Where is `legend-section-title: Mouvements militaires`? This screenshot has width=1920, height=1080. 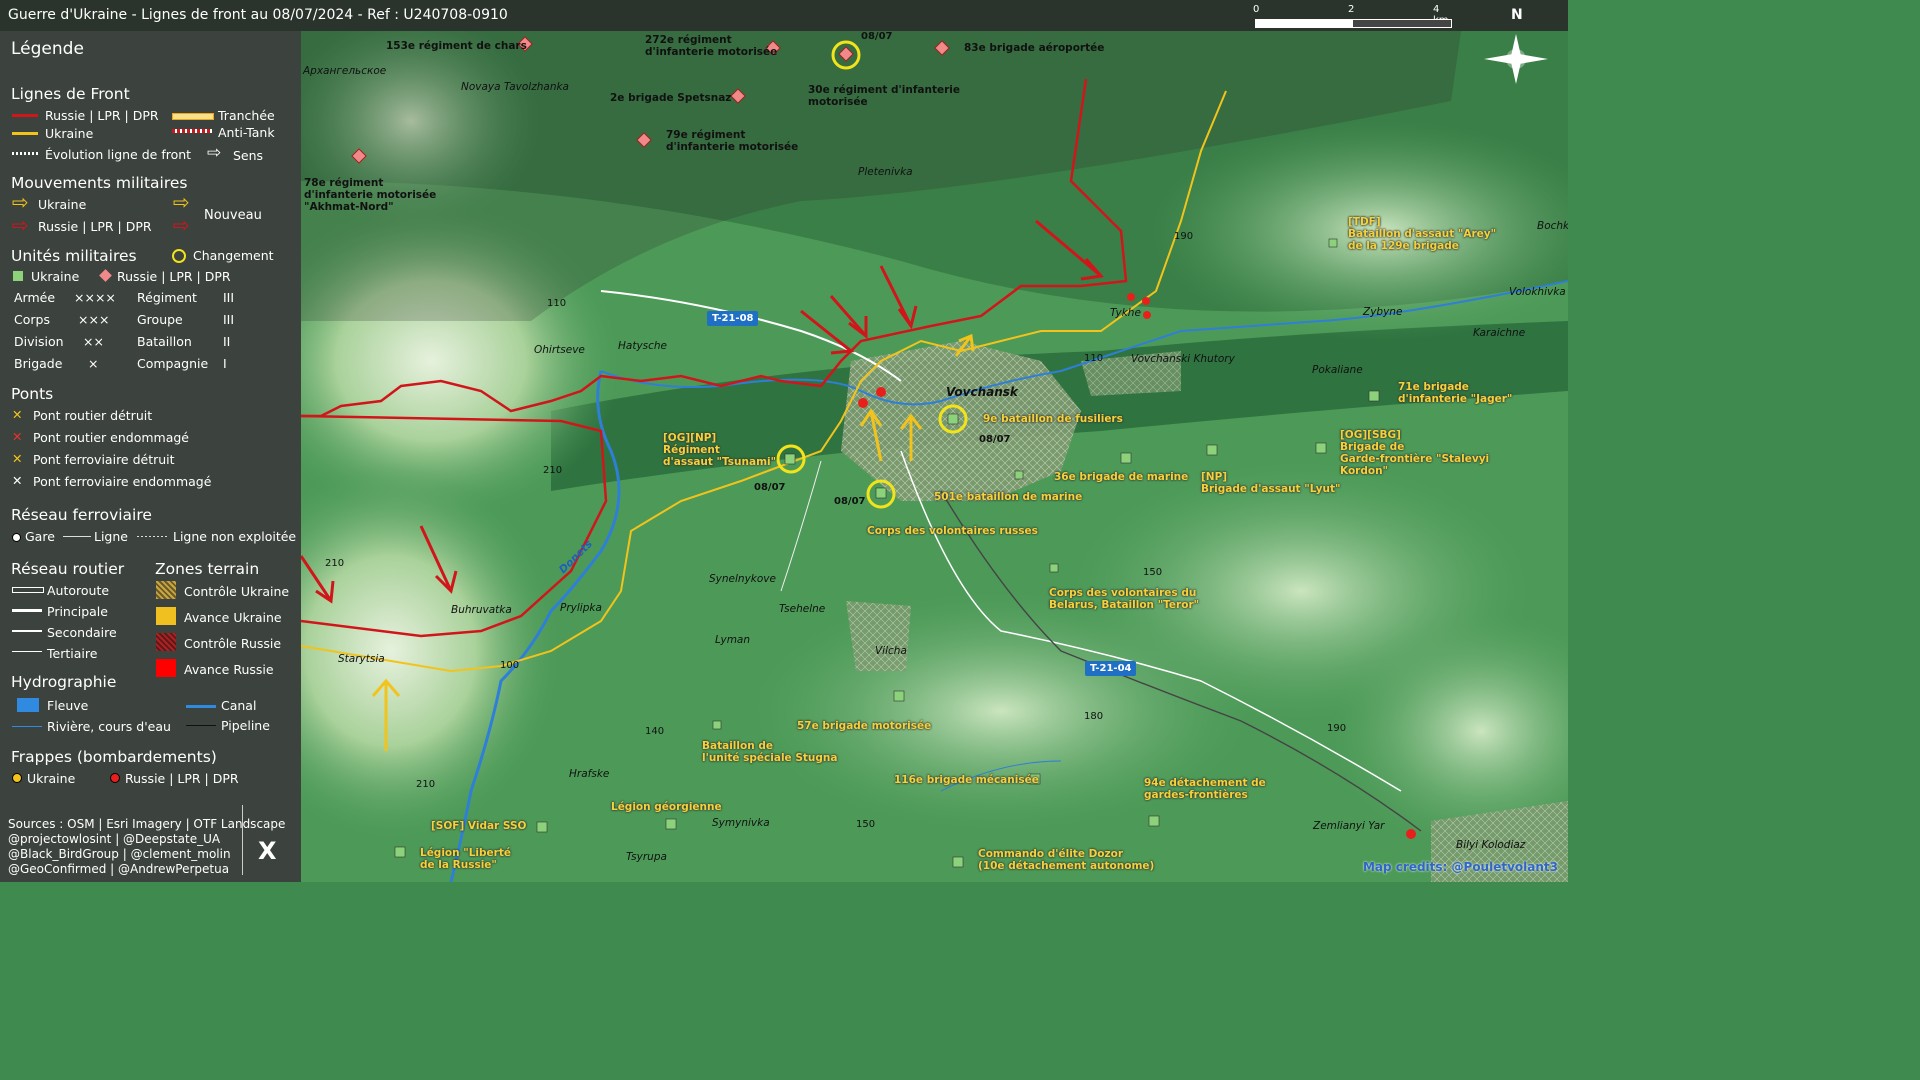
legend-section-title: Mouvements militaires is located at coordinates (99, 183).